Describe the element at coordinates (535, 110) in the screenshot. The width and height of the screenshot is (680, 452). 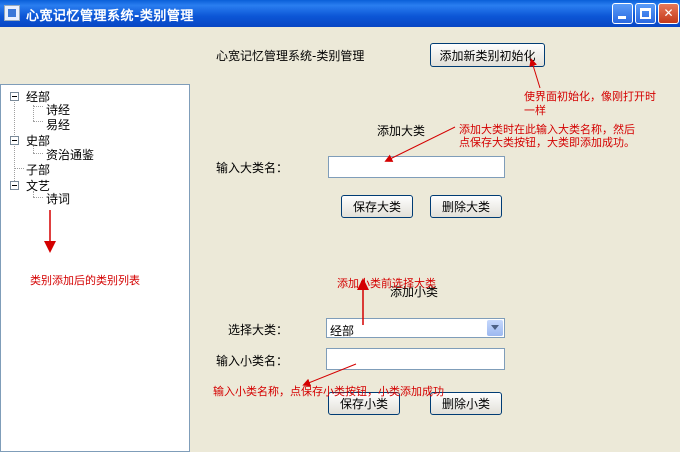
I see `init-annotation: 一样` at that location.